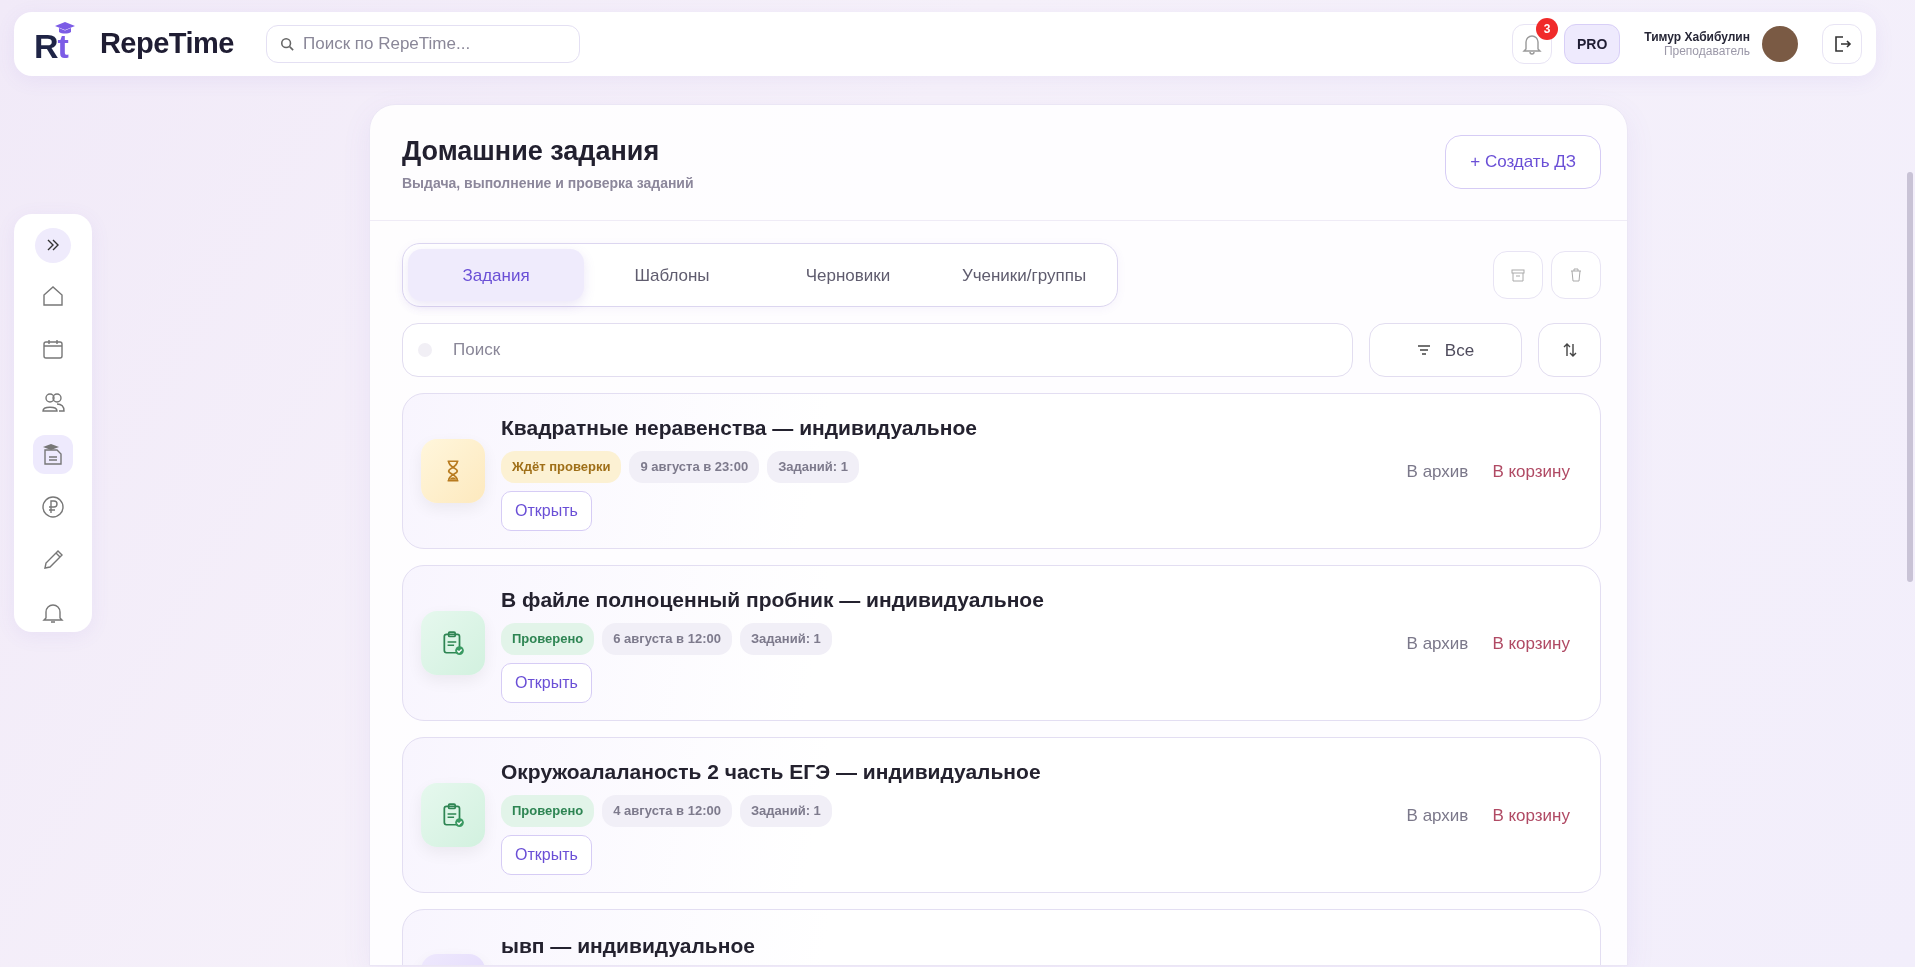 The image size is (1915, 967). Describe the element at coordinates (55, 44) in the screenshot. I see `logo: Rt` at that location.